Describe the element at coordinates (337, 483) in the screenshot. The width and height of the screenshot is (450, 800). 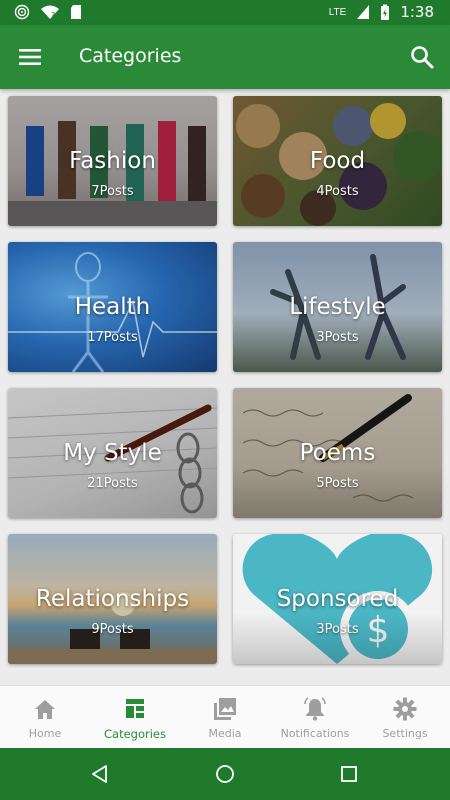
I see `category-post-count: 5Posts` at that location.